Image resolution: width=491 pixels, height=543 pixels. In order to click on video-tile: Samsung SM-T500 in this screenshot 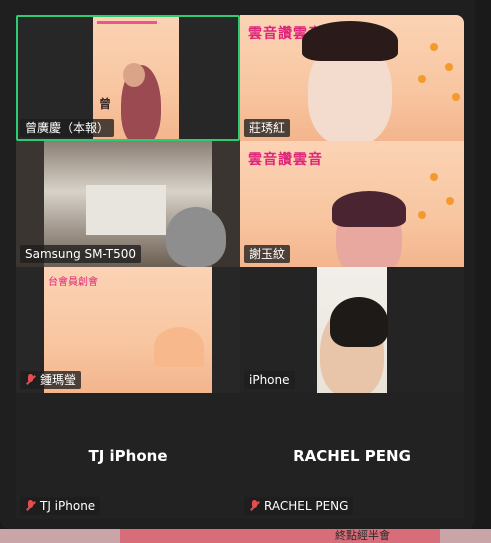, I will do `click(128, 204)`.